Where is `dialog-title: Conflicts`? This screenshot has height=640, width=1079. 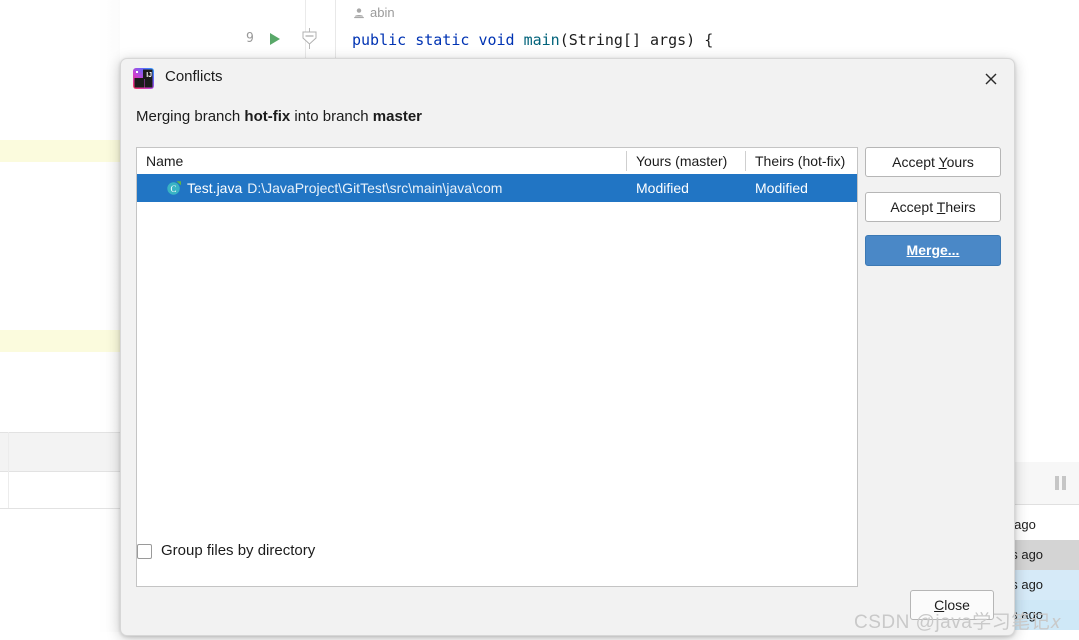 dialog-title: Conflicts is located at coordinates (194, 76).